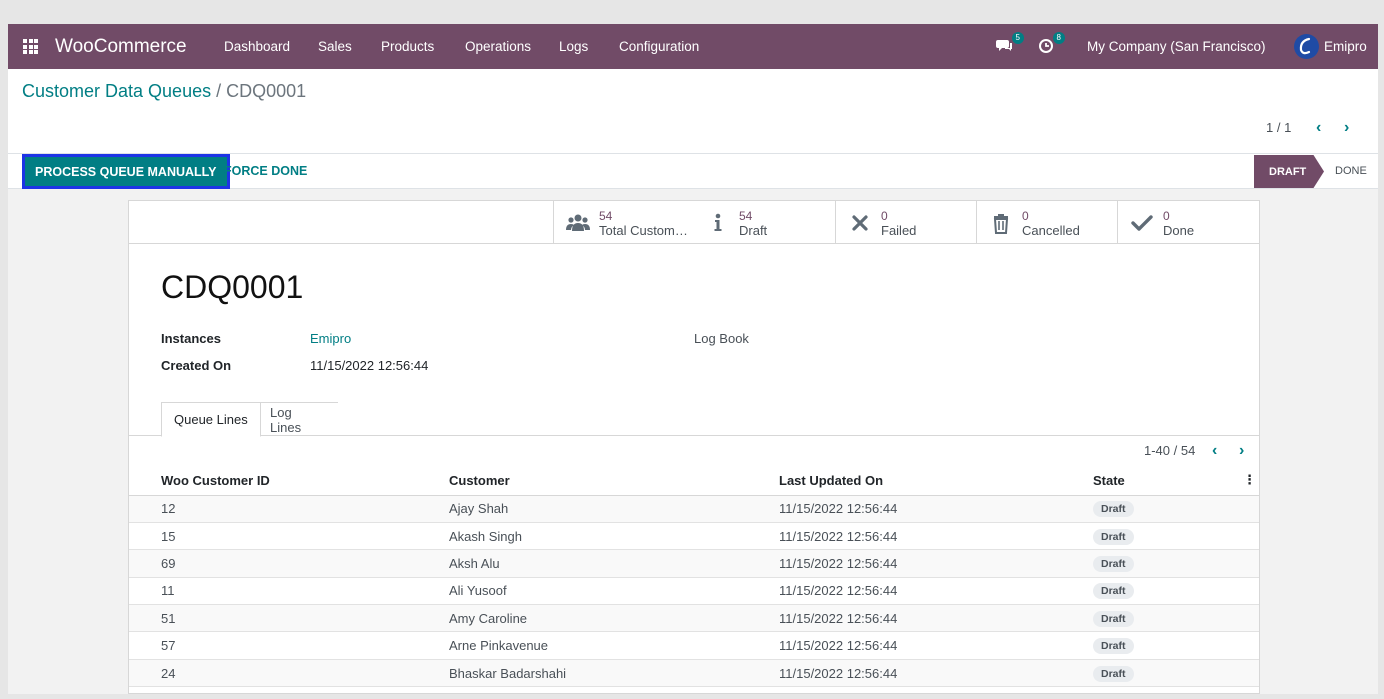 The image size is (1384, 699). What do you see at coordinates (1168, 481) in the screenshot?
I see `column-state: State` at bounding box center [1168, 481].